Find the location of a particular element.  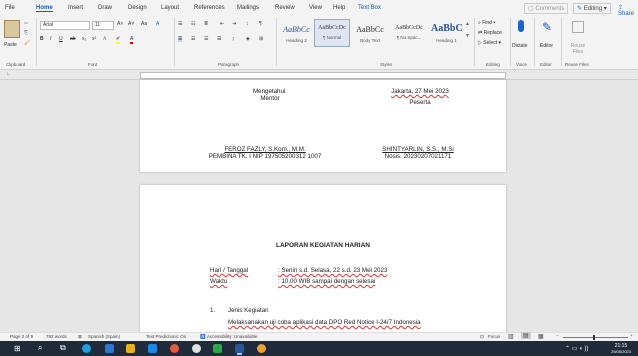

tab-home: Home is located at coordinates (44, 8).